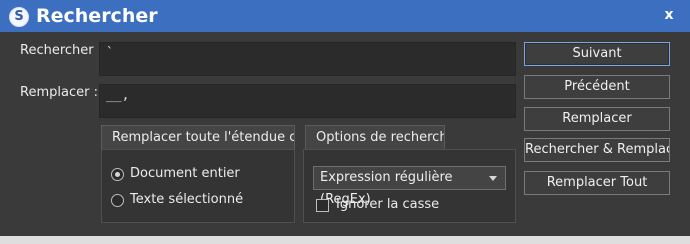 This screenshot has width=690, height=244. I want to click on radio-document-entier-label: Document entier, so click(185, 173).